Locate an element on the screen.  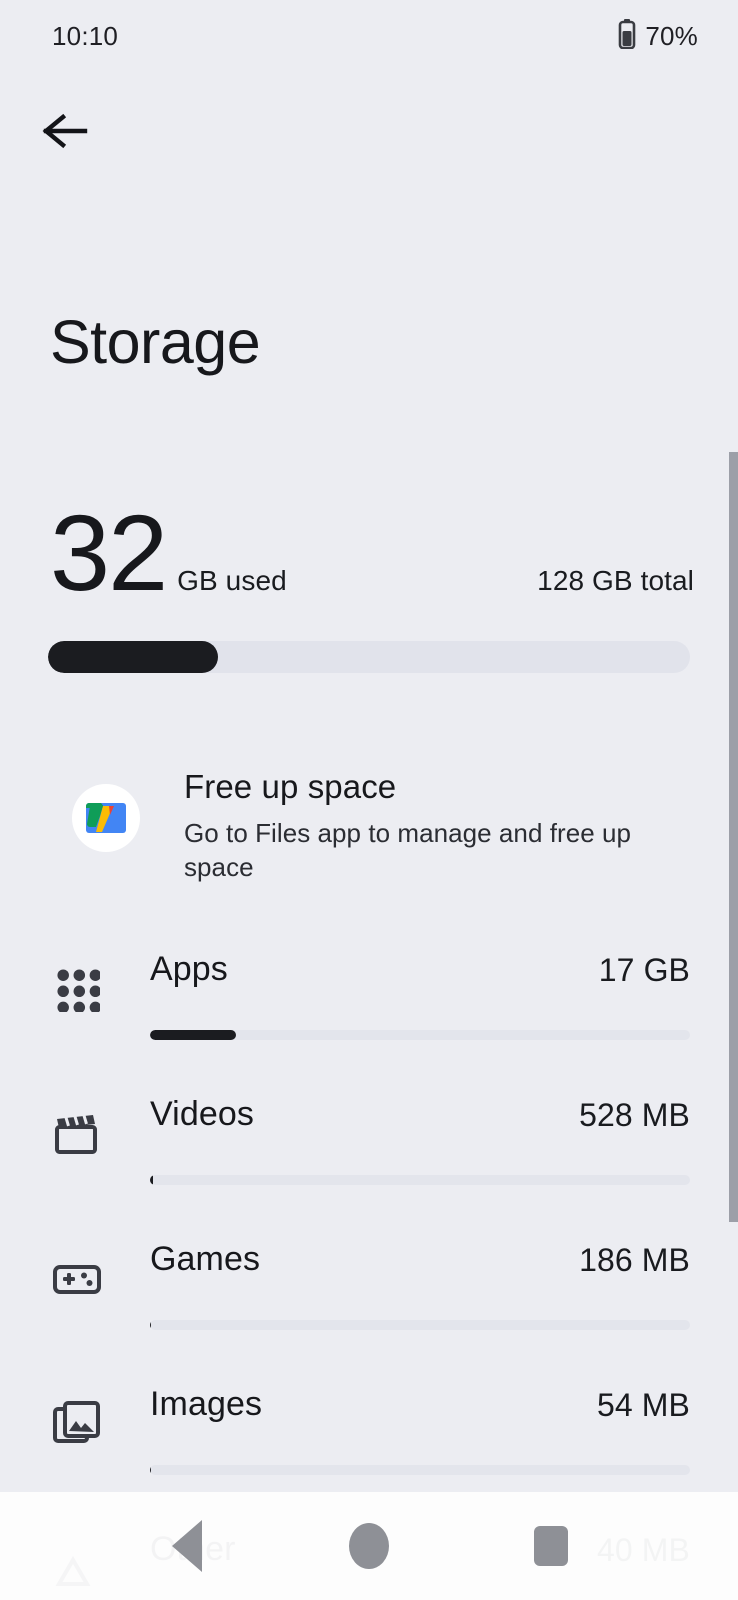
nav-recents-button is located at coordinates (551, 1546).